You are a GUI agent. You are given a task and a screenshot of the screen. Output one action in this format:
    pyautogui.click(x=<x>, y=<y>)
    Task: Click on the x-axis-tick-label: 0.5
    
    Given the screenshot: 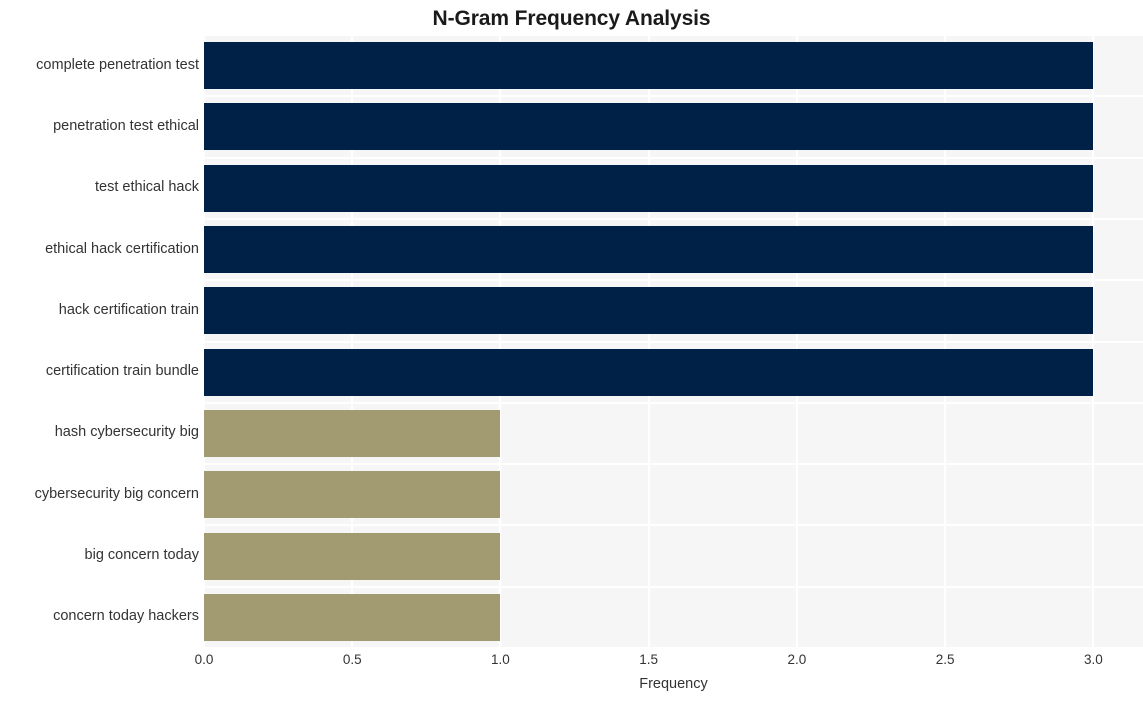 What is the action you would take?
    pyautogui.click(x=352, y=659)
    